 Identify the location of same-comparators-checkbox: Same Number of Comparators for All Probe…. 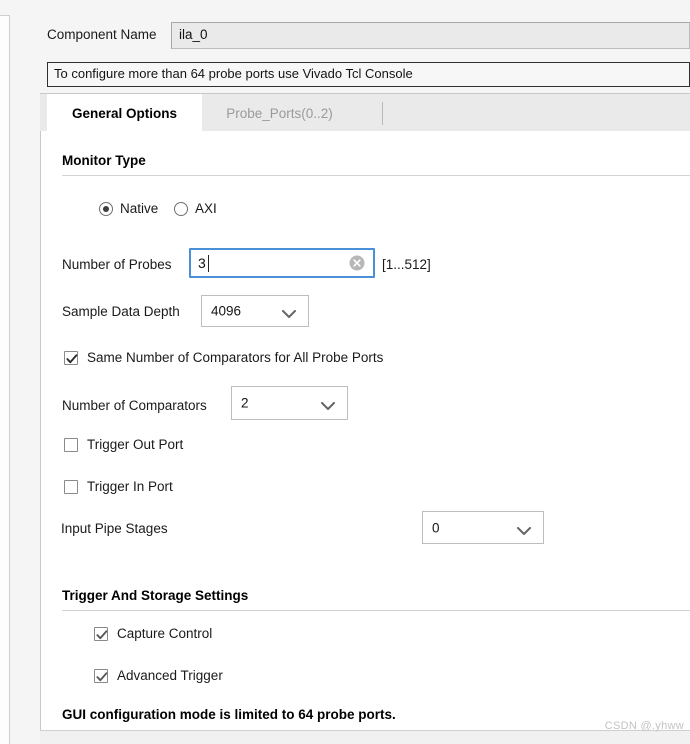
(223, 357).